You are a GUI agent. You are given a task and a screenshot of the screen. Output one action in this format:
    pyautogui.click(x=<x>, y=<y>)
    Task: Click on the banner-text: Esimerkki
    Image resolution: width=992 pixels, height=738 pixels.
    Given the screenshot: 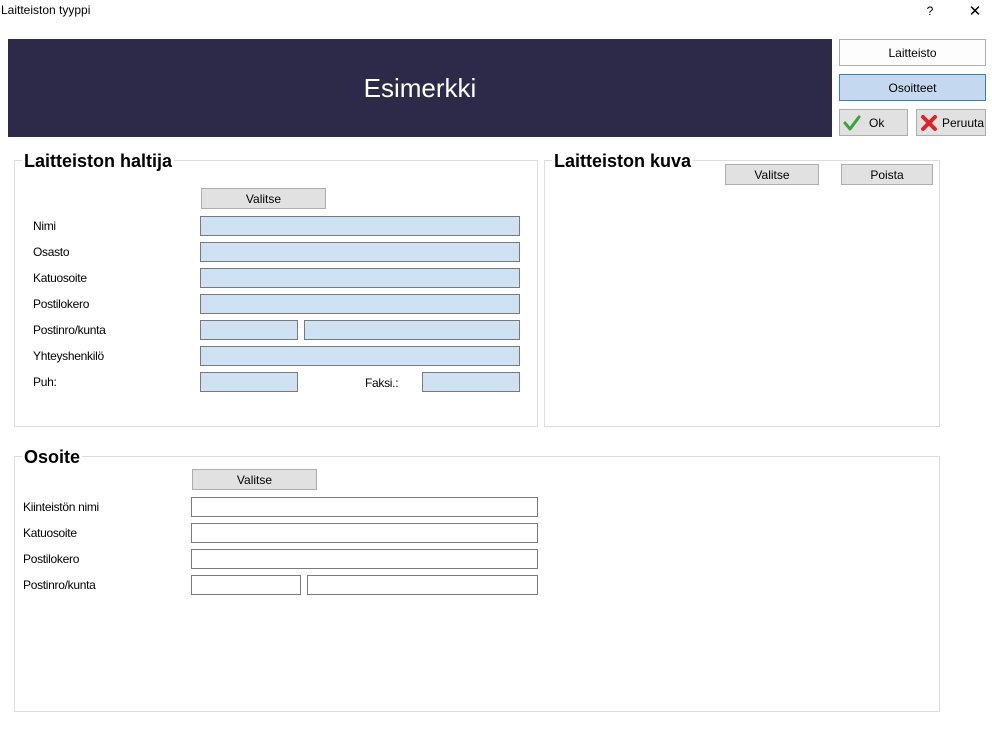 What is the action you would take?
    pyautogui.click(x=420, y=87)
    